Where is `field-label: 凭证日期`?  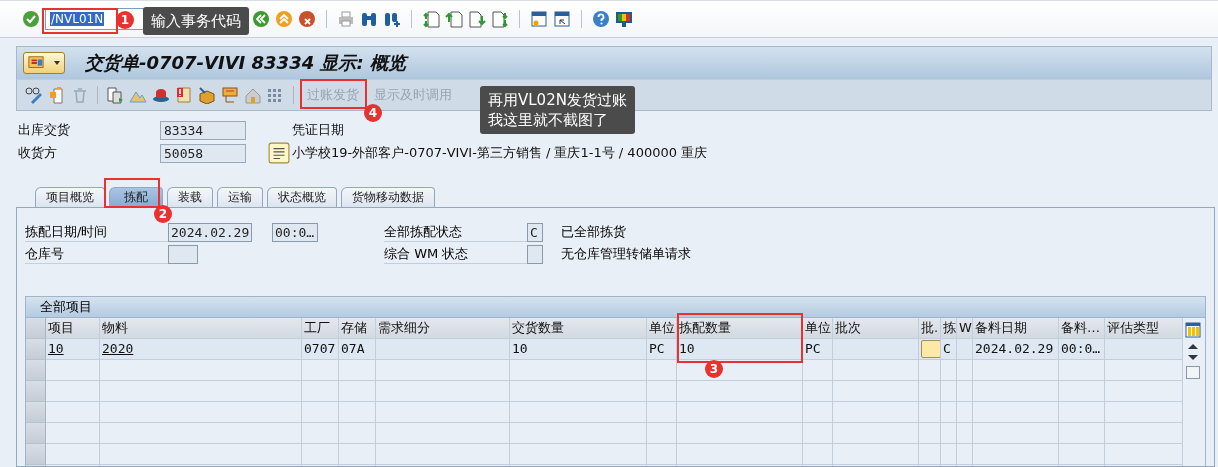
field-label: 凭证日期 is located at coordinates (318, 130).